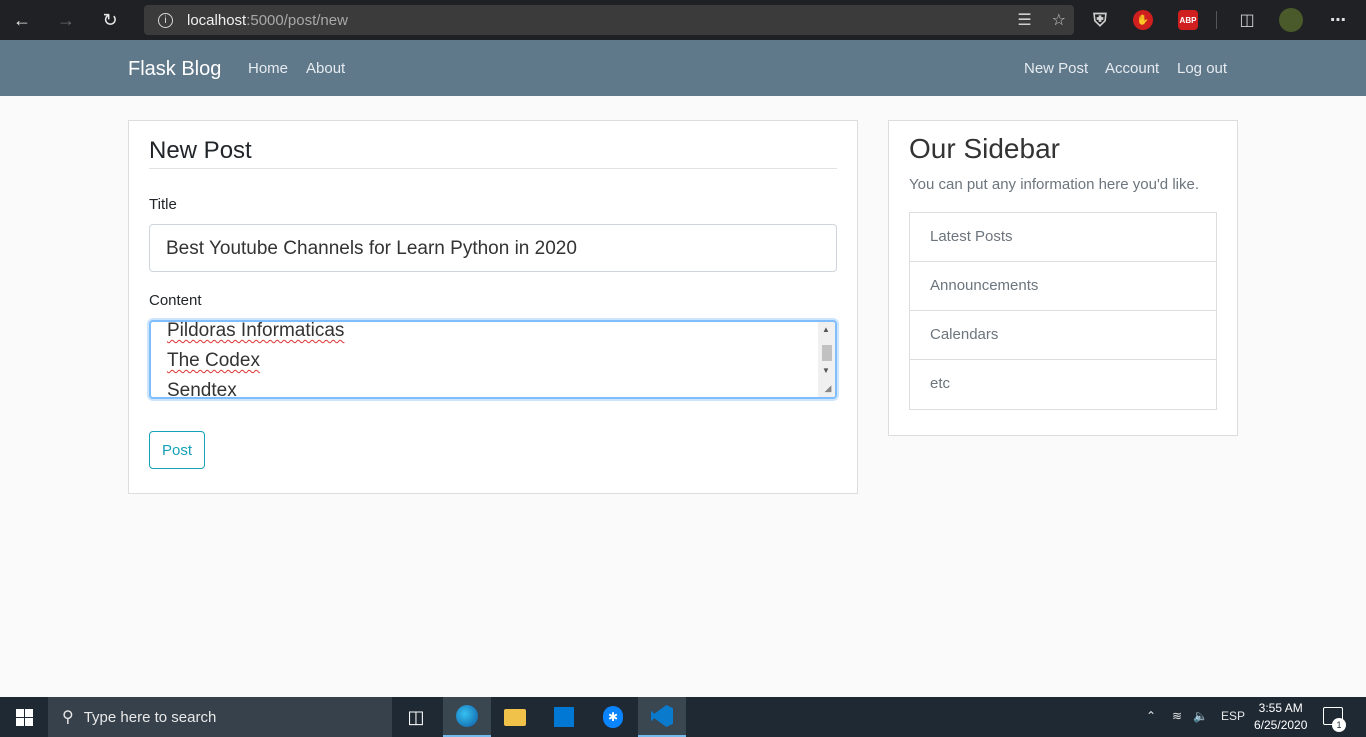 The image size is (1366, 737). I want to click on nav-about-link: About, so click(325, 68).